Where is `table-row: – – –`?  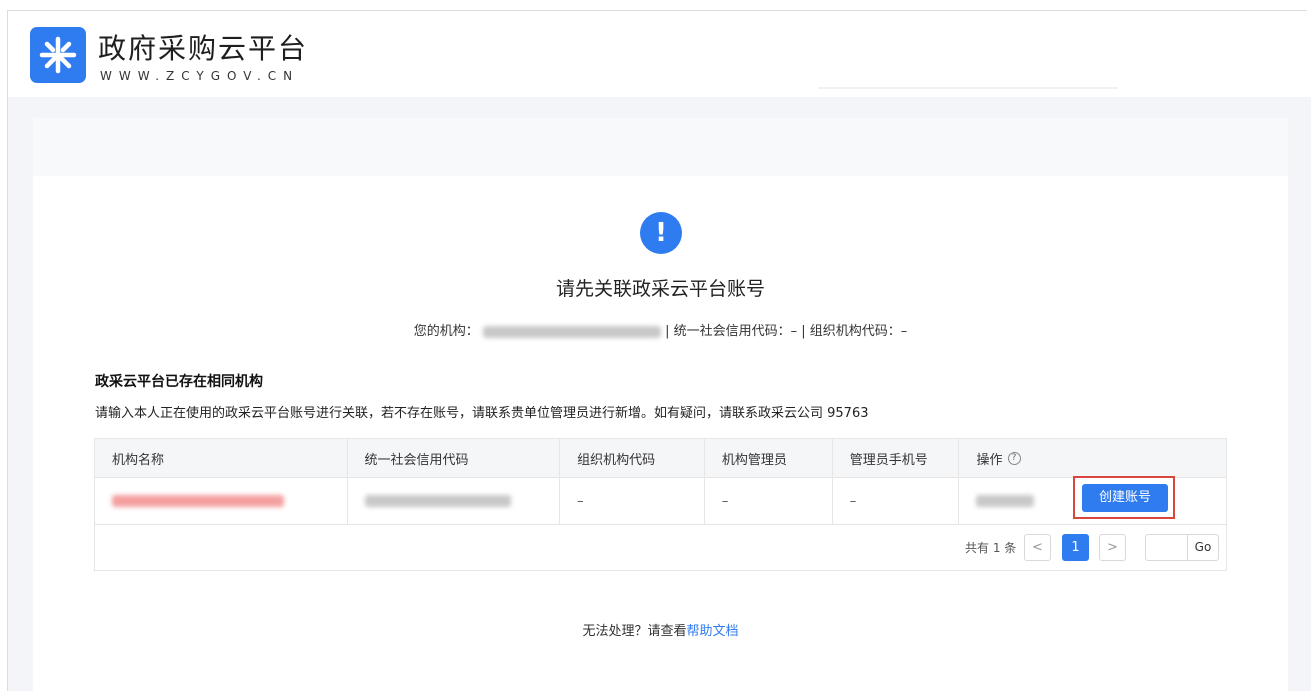
table-row: – – – is located at coordinates (660, 501).